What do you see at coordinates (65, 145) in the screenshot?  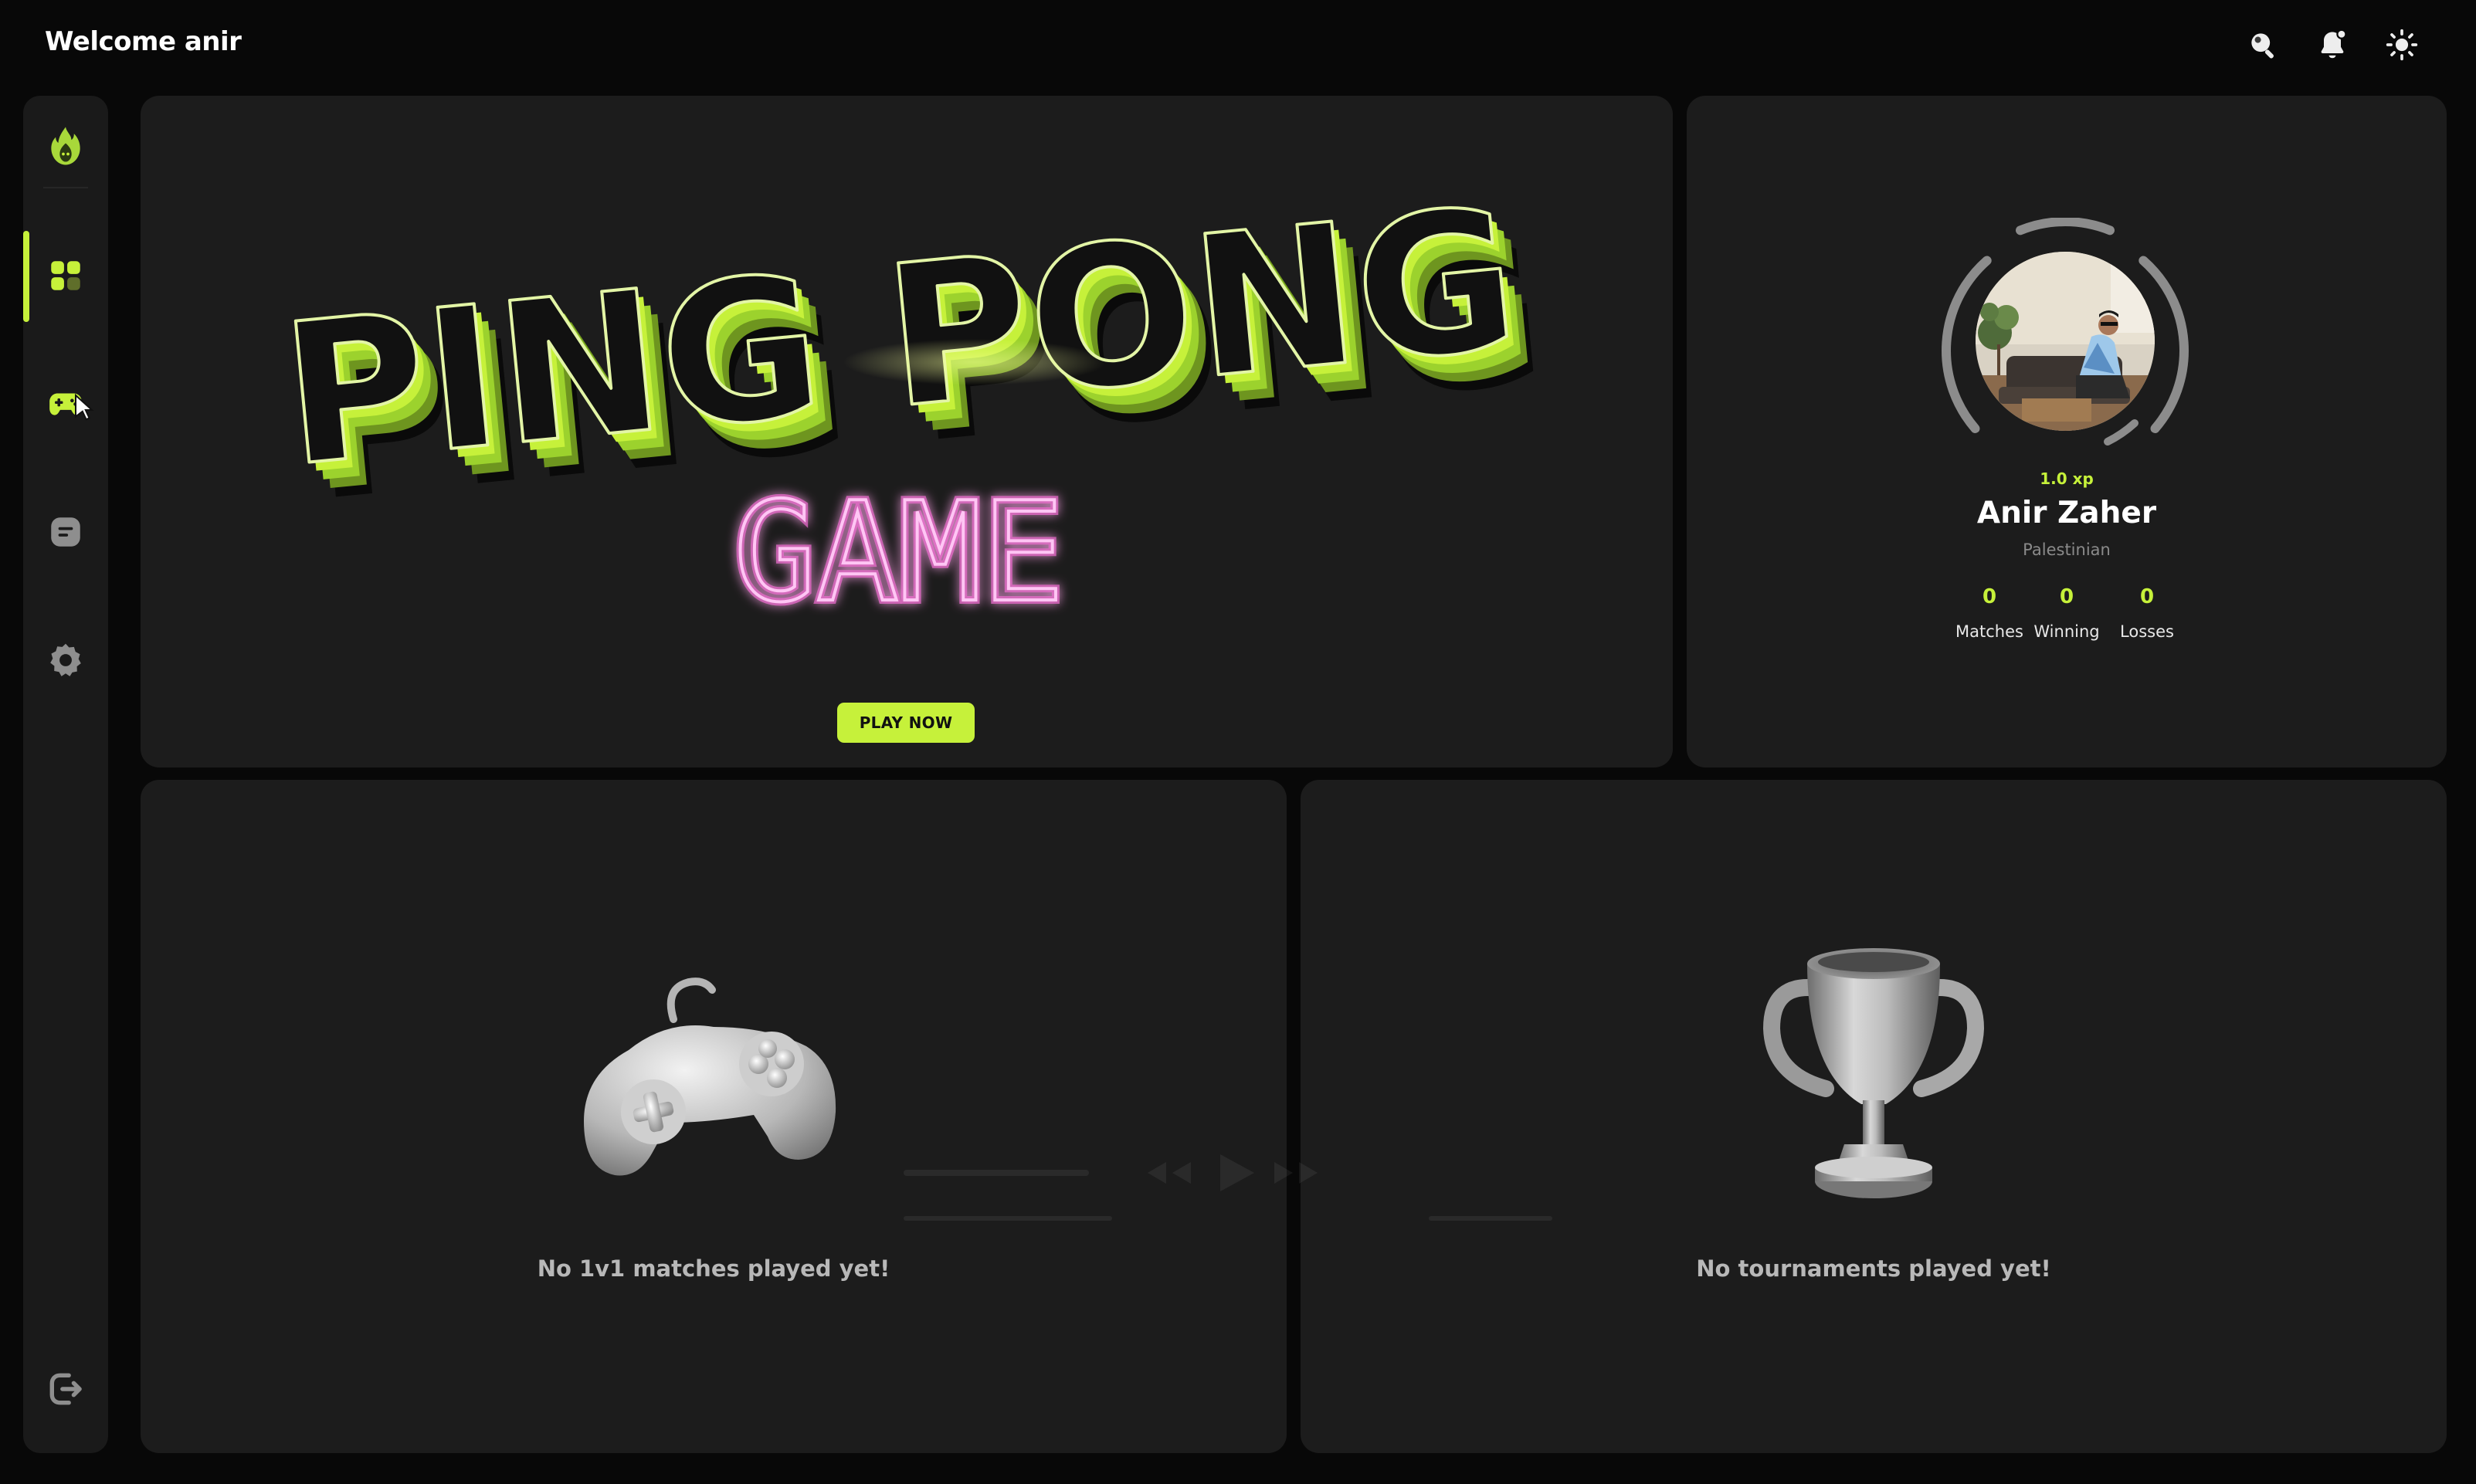 I see `flame-logo-icon` at bounding box center [65, 145].